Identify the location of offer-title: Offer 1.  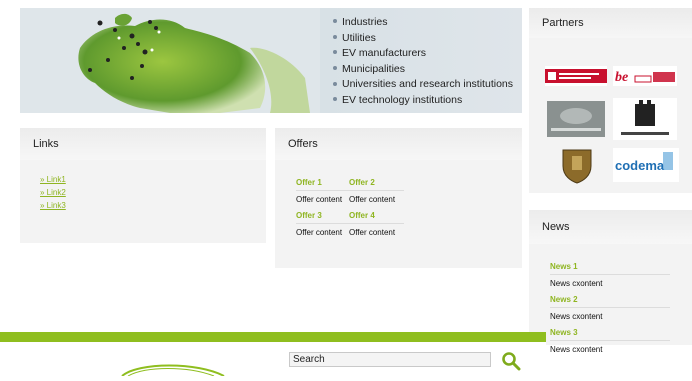
(322, 182).